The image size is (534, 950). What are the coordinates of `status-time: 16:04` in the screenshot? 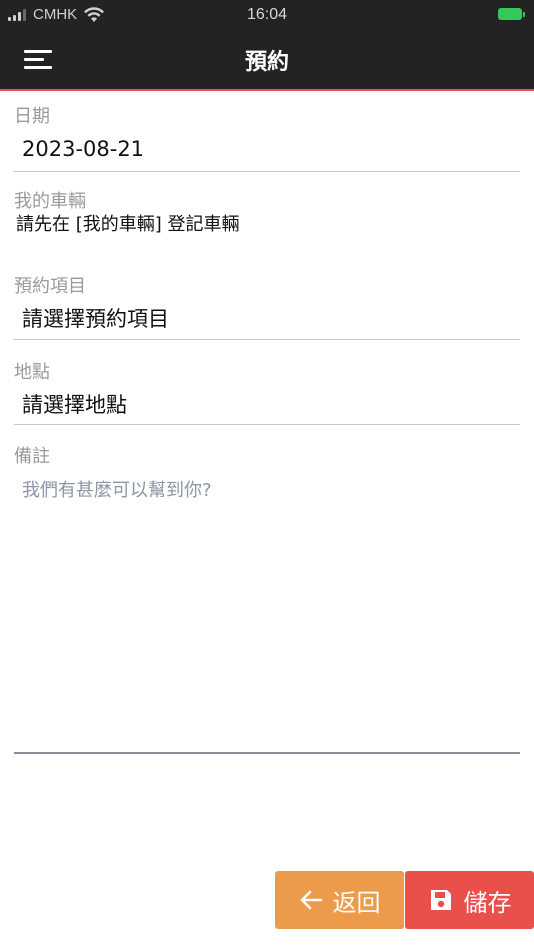 It's located at (267, 14).